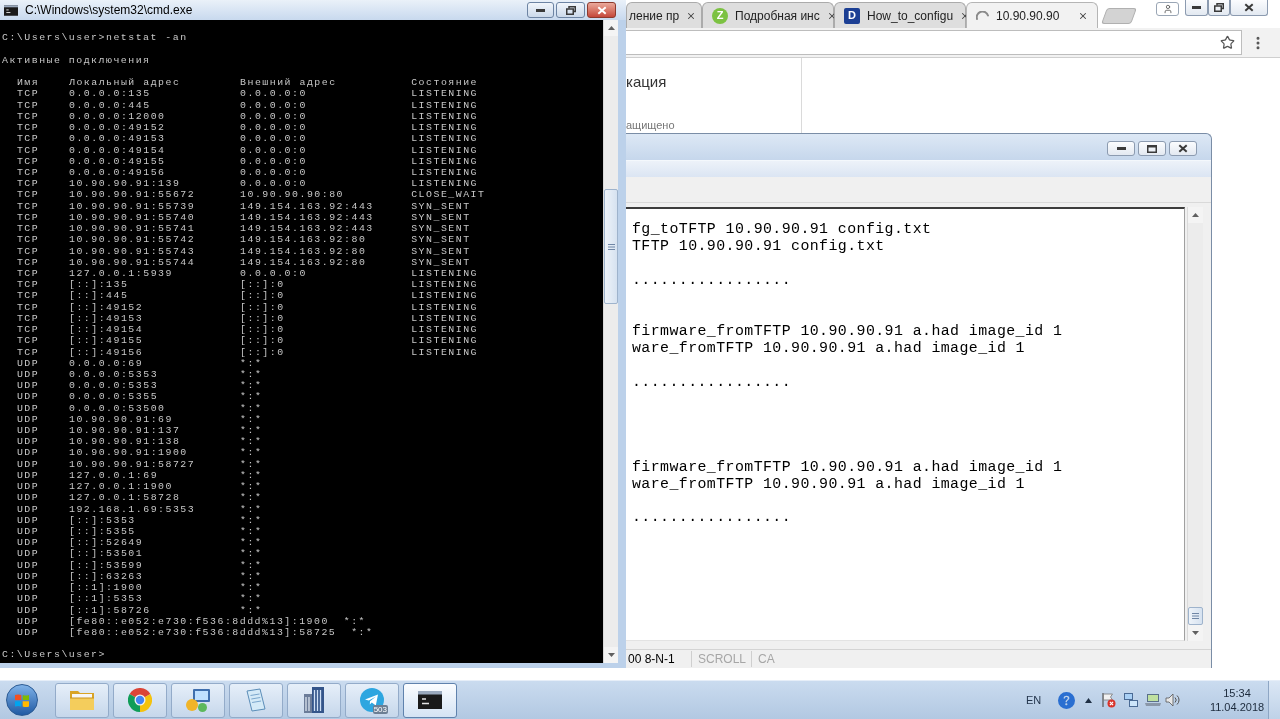  What do you see at coordinates (1153, 700) in the screenshot?
I see `laptop-icon` at bounding box center [1153, 700].